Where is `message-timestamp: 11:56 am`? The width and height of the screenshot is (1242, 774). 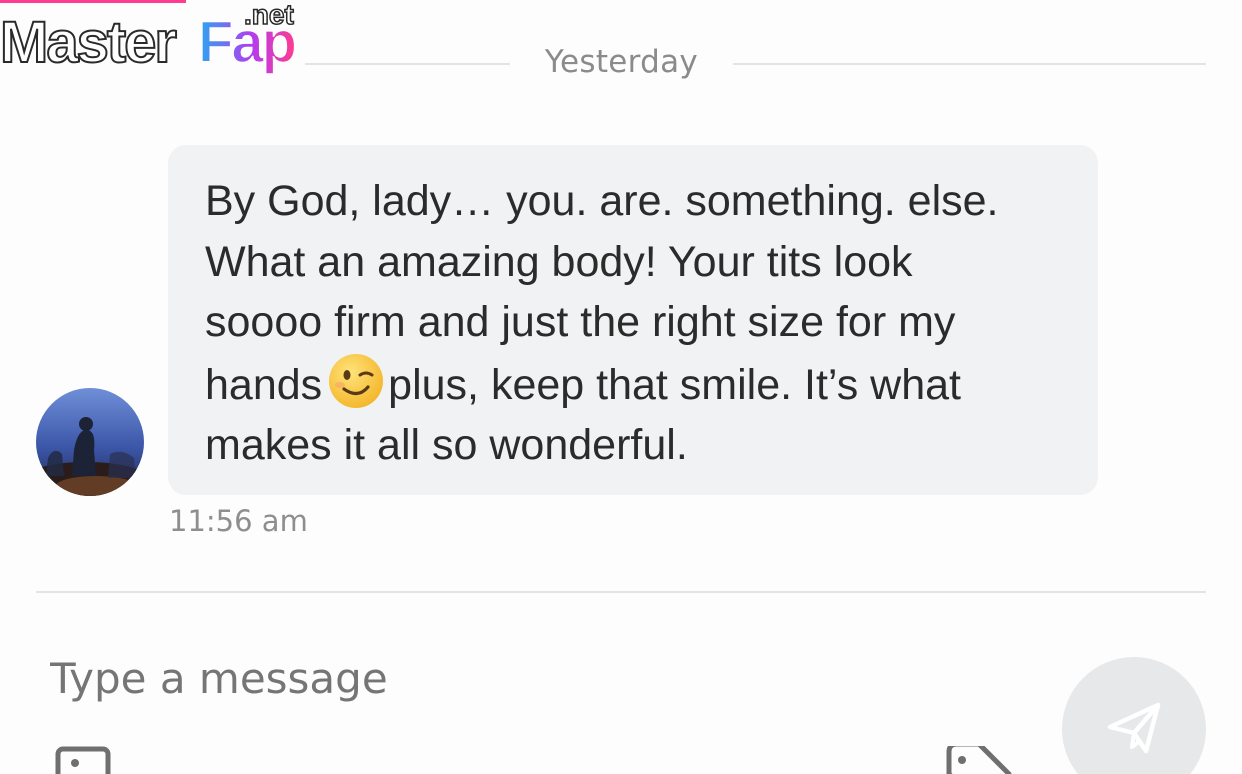 message-timestamp: 11:56 am is located at coordinates (238, 521).